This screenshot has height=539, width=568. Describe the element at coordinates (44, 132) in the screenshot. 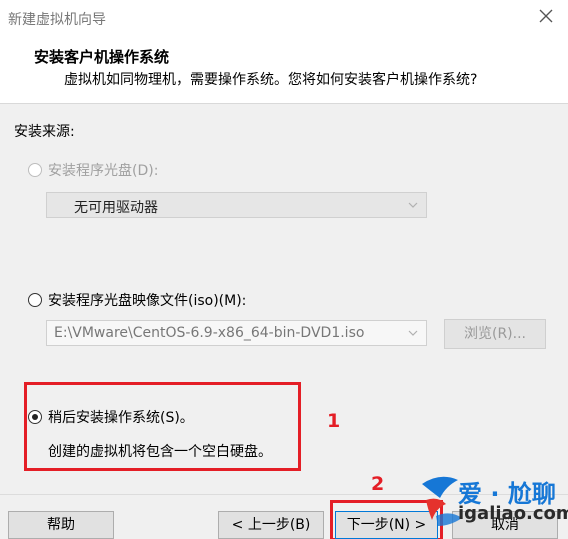

I see `source-label: 安装来源:` at that location.